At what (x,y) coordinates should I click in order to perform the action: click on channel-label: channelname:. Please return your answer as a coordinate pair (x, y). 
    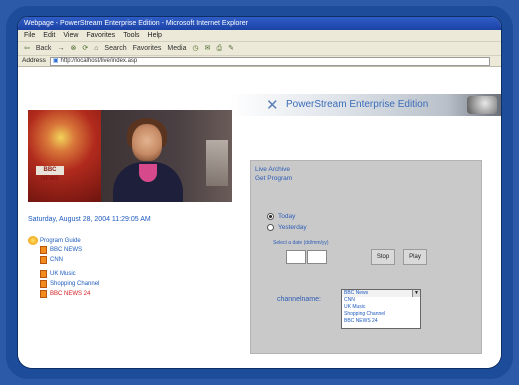
    Looking at the image, I should click on (299, 299).